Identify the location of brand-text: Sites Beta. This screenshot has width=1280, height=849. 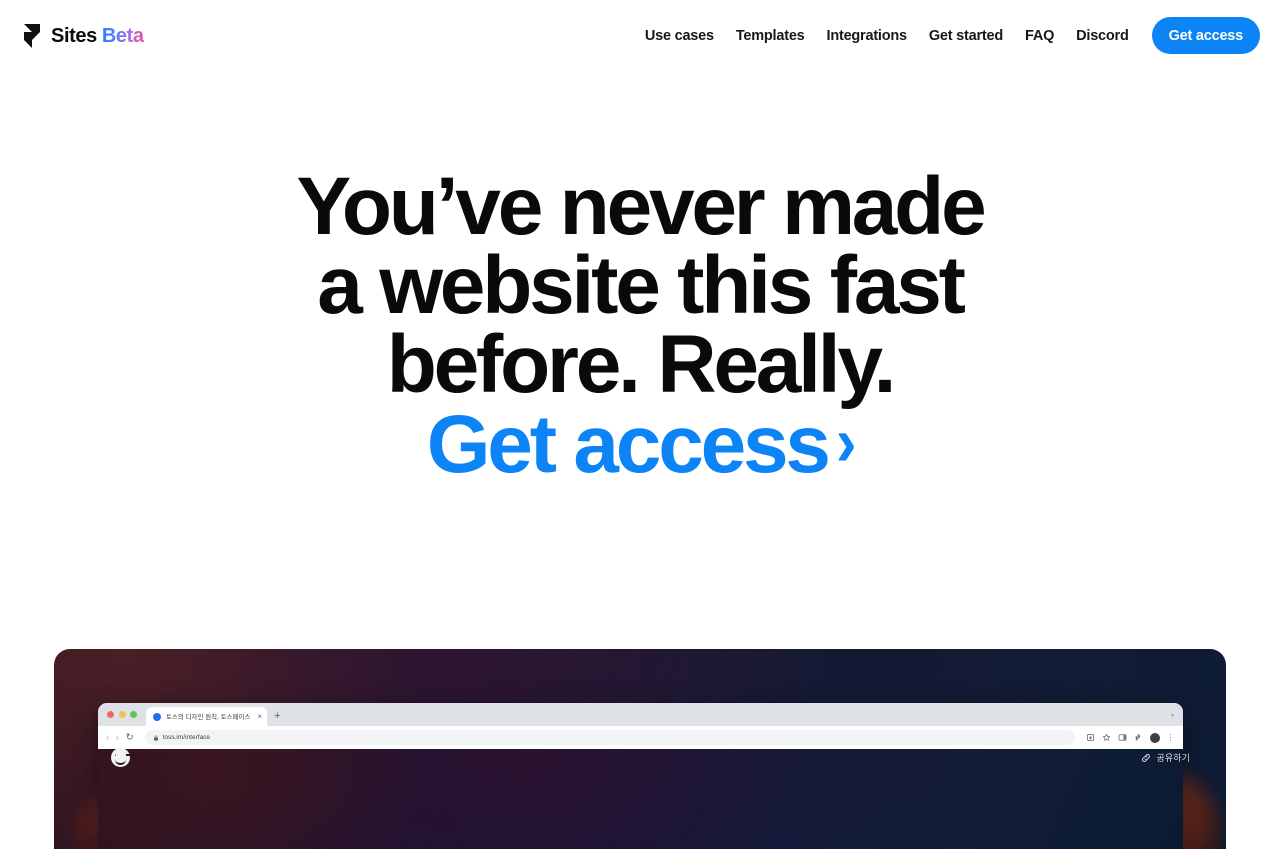
(97, 36).